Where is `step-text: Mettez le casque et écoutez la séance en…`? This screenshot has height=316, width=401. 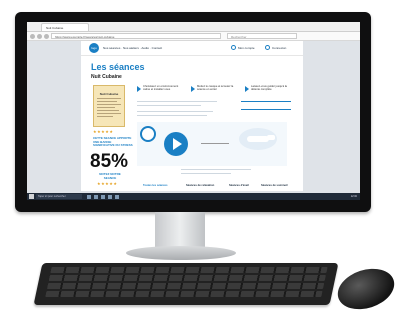 step-text: Mettez le casque et écoutez la séance en… is located at coordinates (215, 88).